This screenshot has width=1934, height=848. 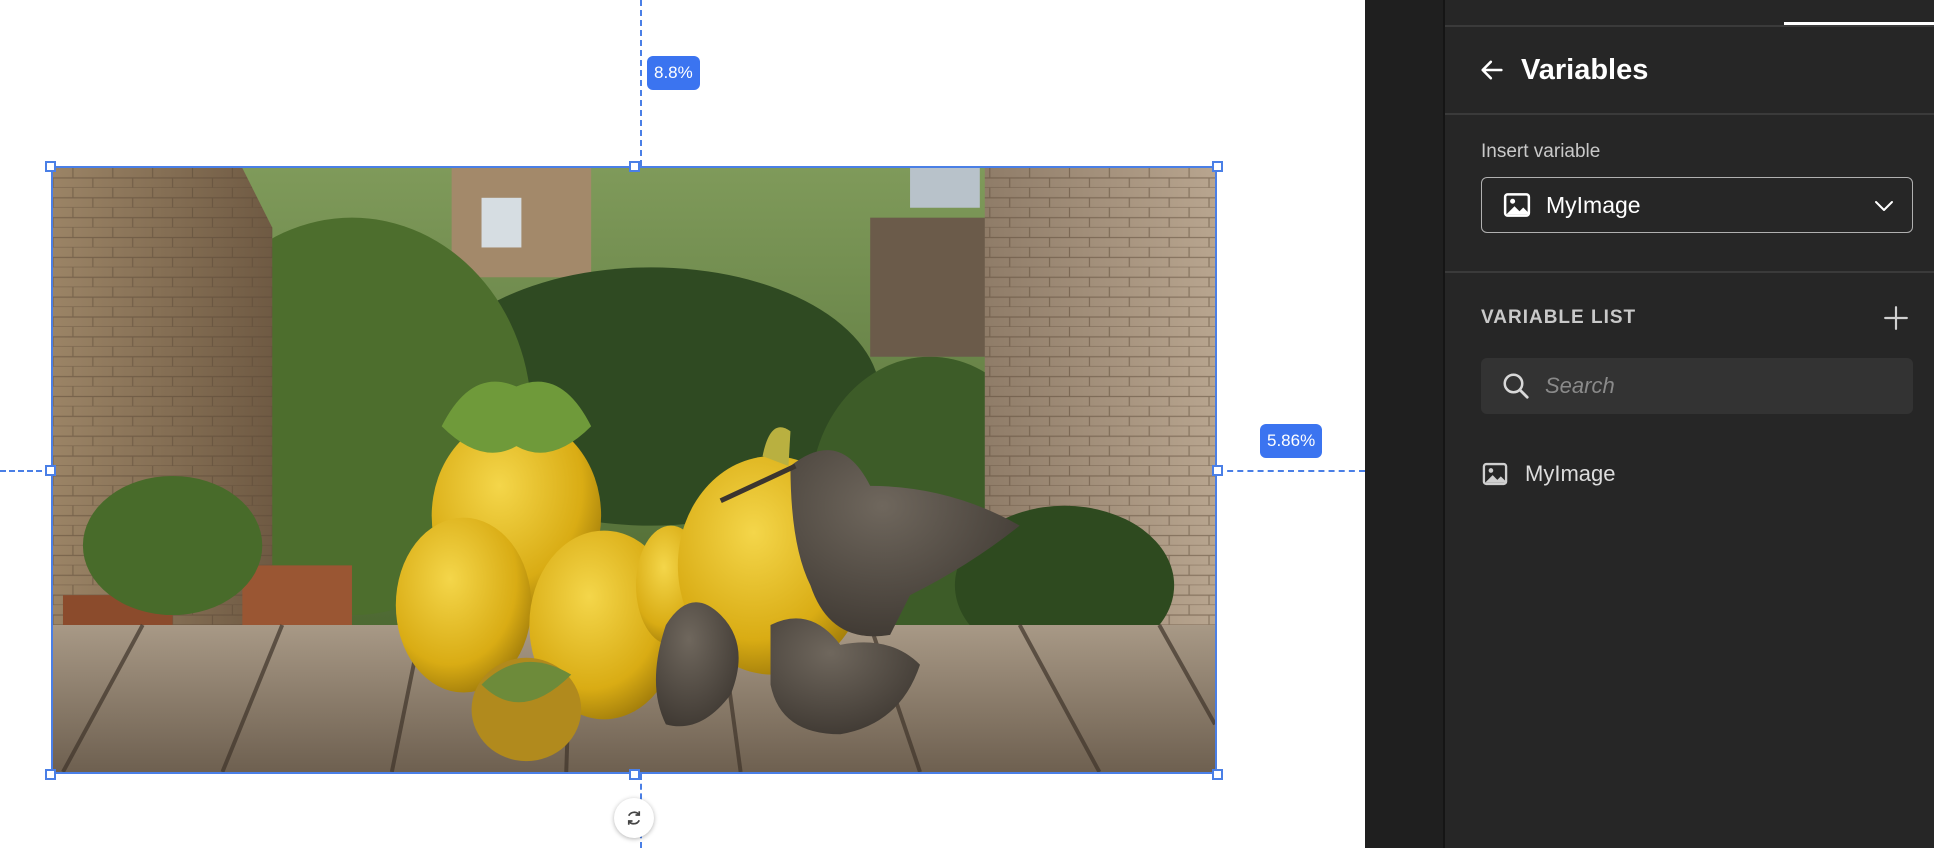 I want to click on top-margin-guide, so click(x=641, y=83).